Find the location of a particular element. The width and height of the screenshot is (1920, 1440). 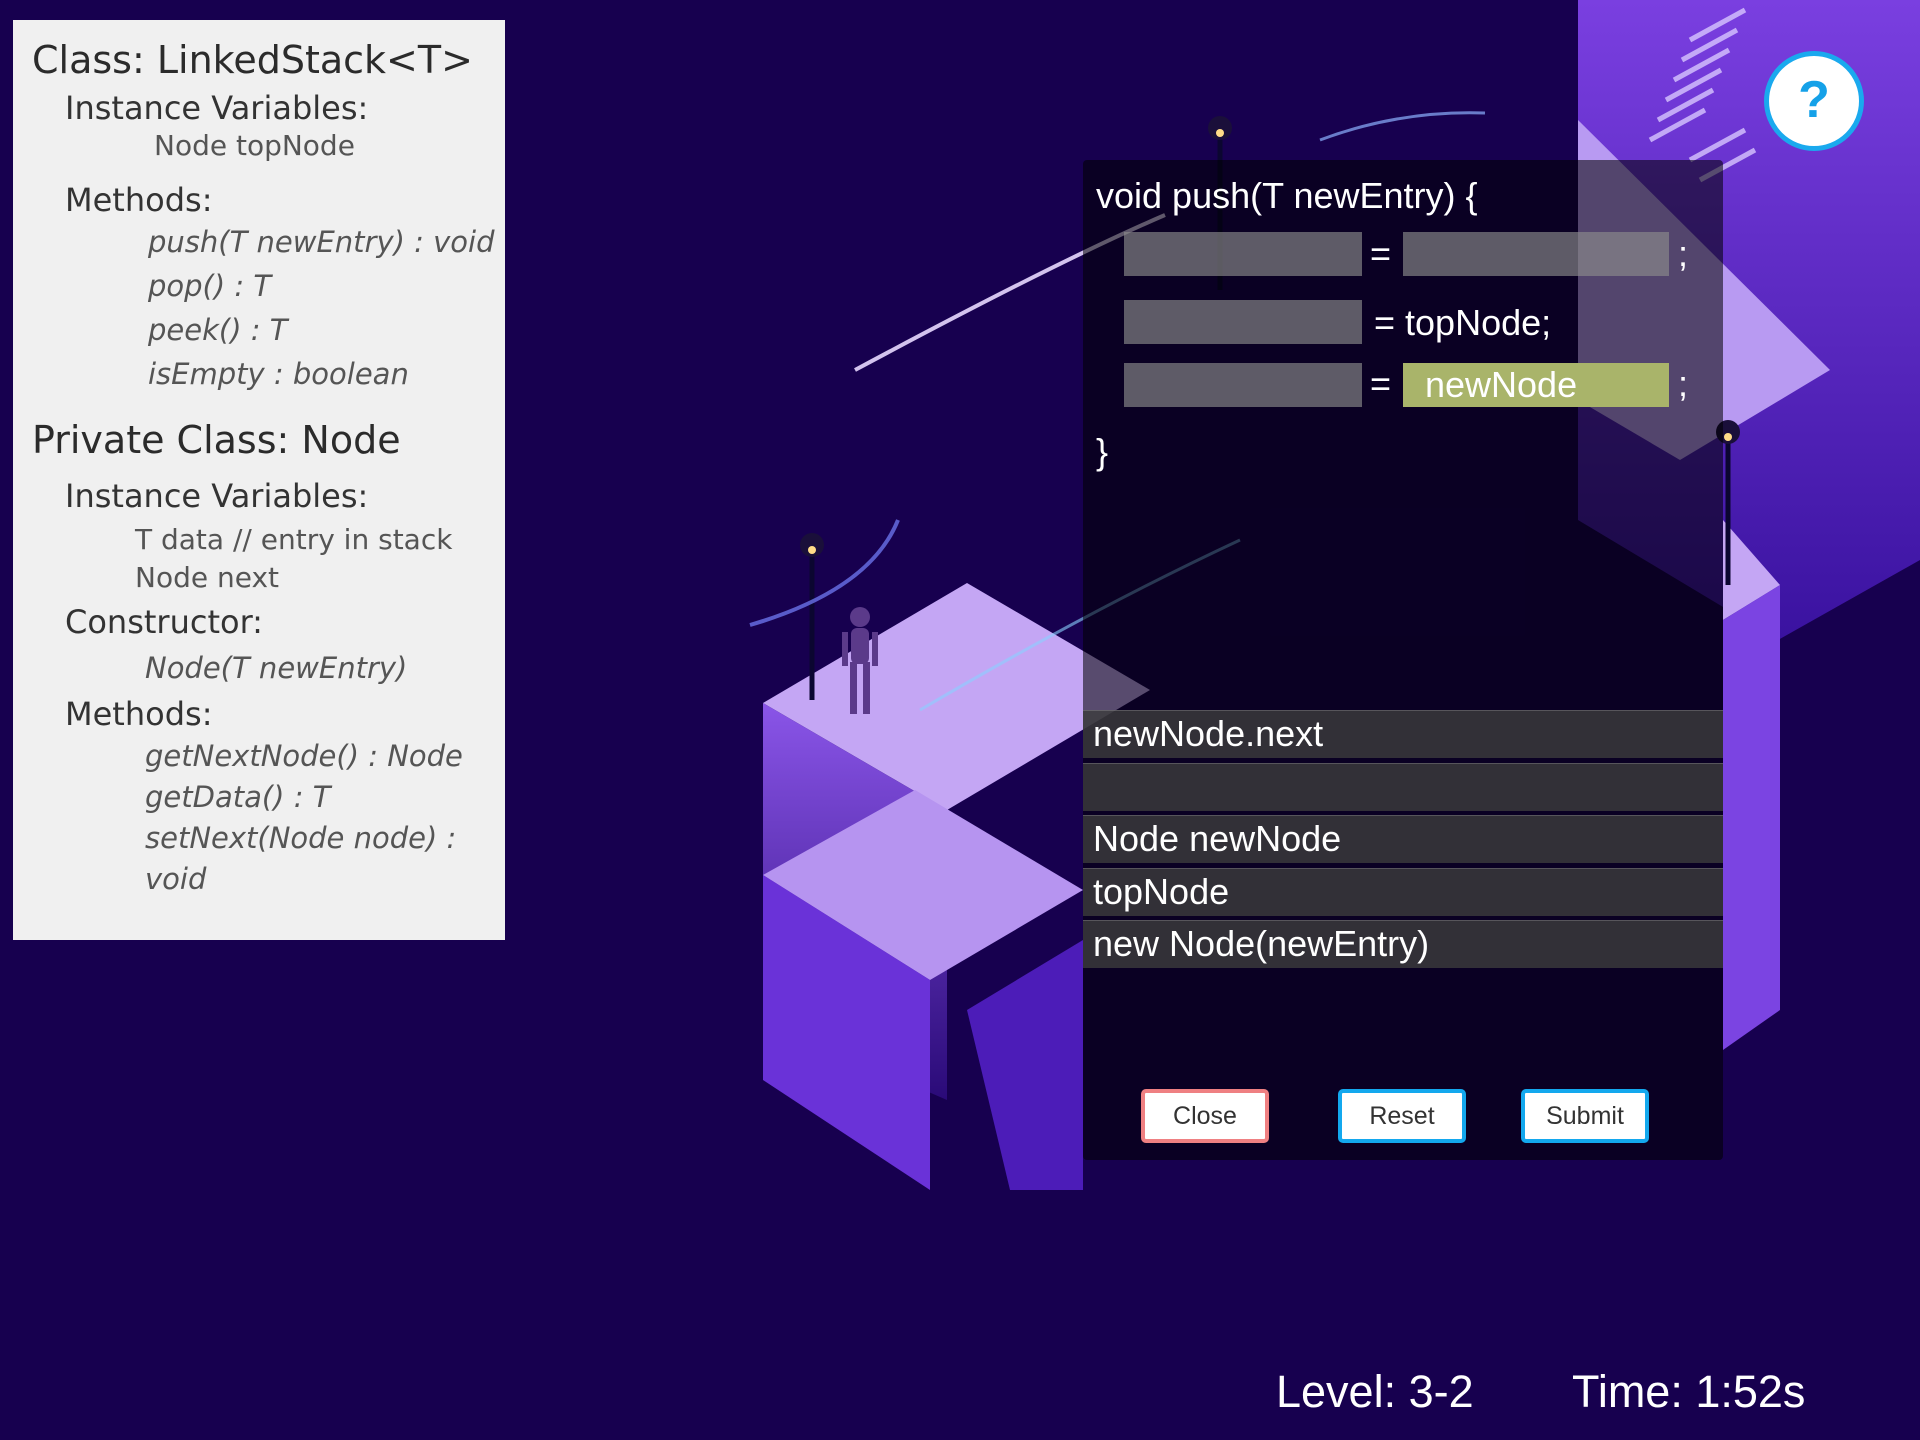

close-button: Close is located at coordinates (1205, 1116).